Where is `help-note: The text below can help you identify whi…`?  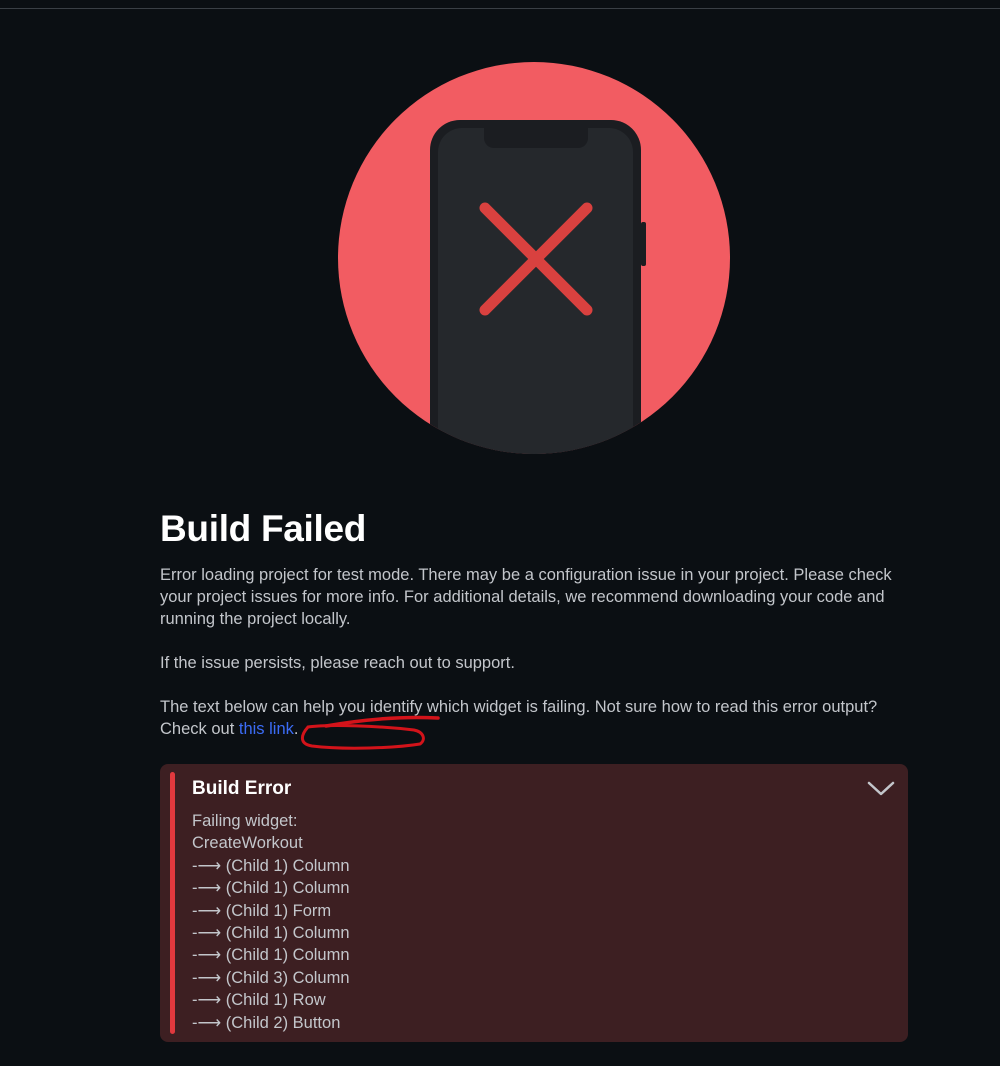
help-note: The text below can help you identify whi… is located at coordinates (535, 718).